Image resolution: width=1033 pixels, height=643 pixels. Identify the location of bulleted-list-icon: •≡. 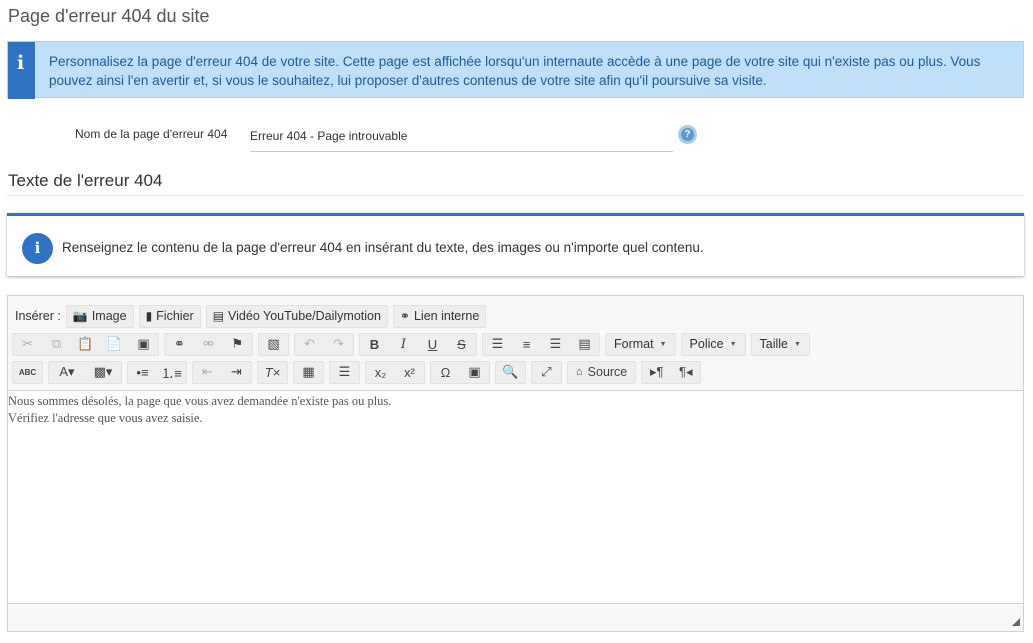
(142, 372).